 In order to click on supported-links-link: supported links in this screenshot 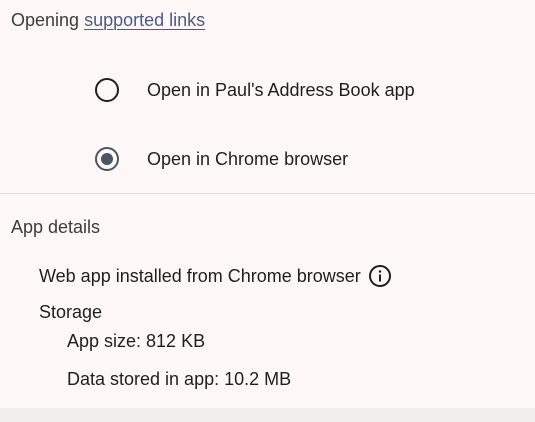, I will do `click(144, 20)`.